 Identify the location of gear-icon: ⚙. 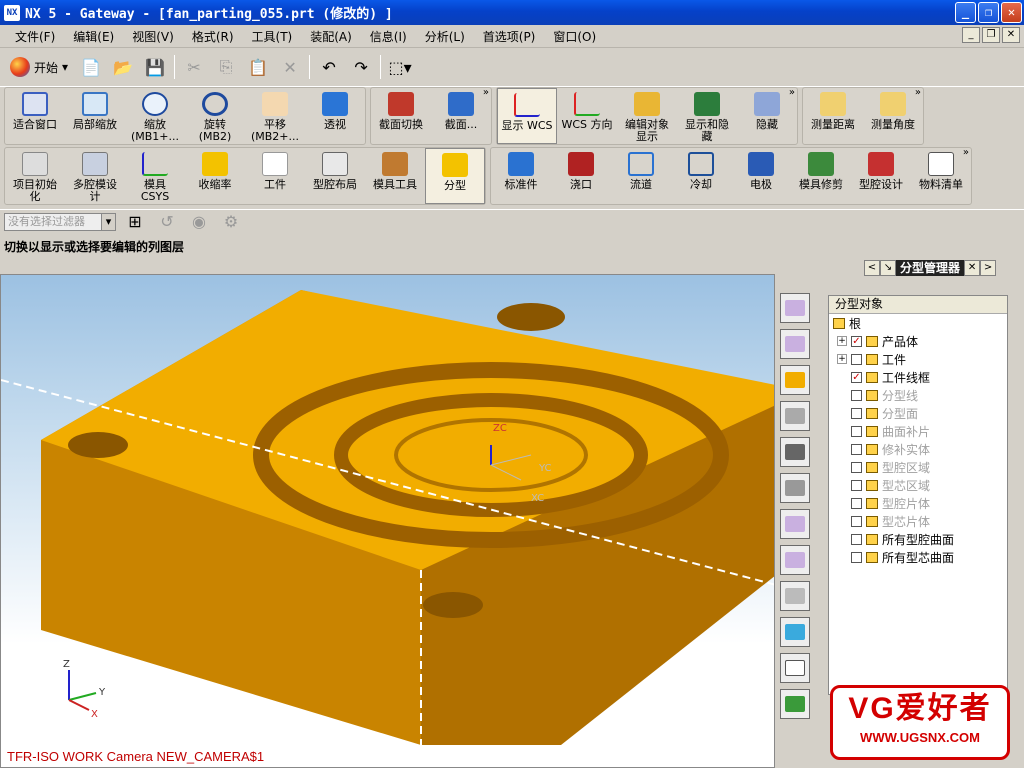
(231, 222).